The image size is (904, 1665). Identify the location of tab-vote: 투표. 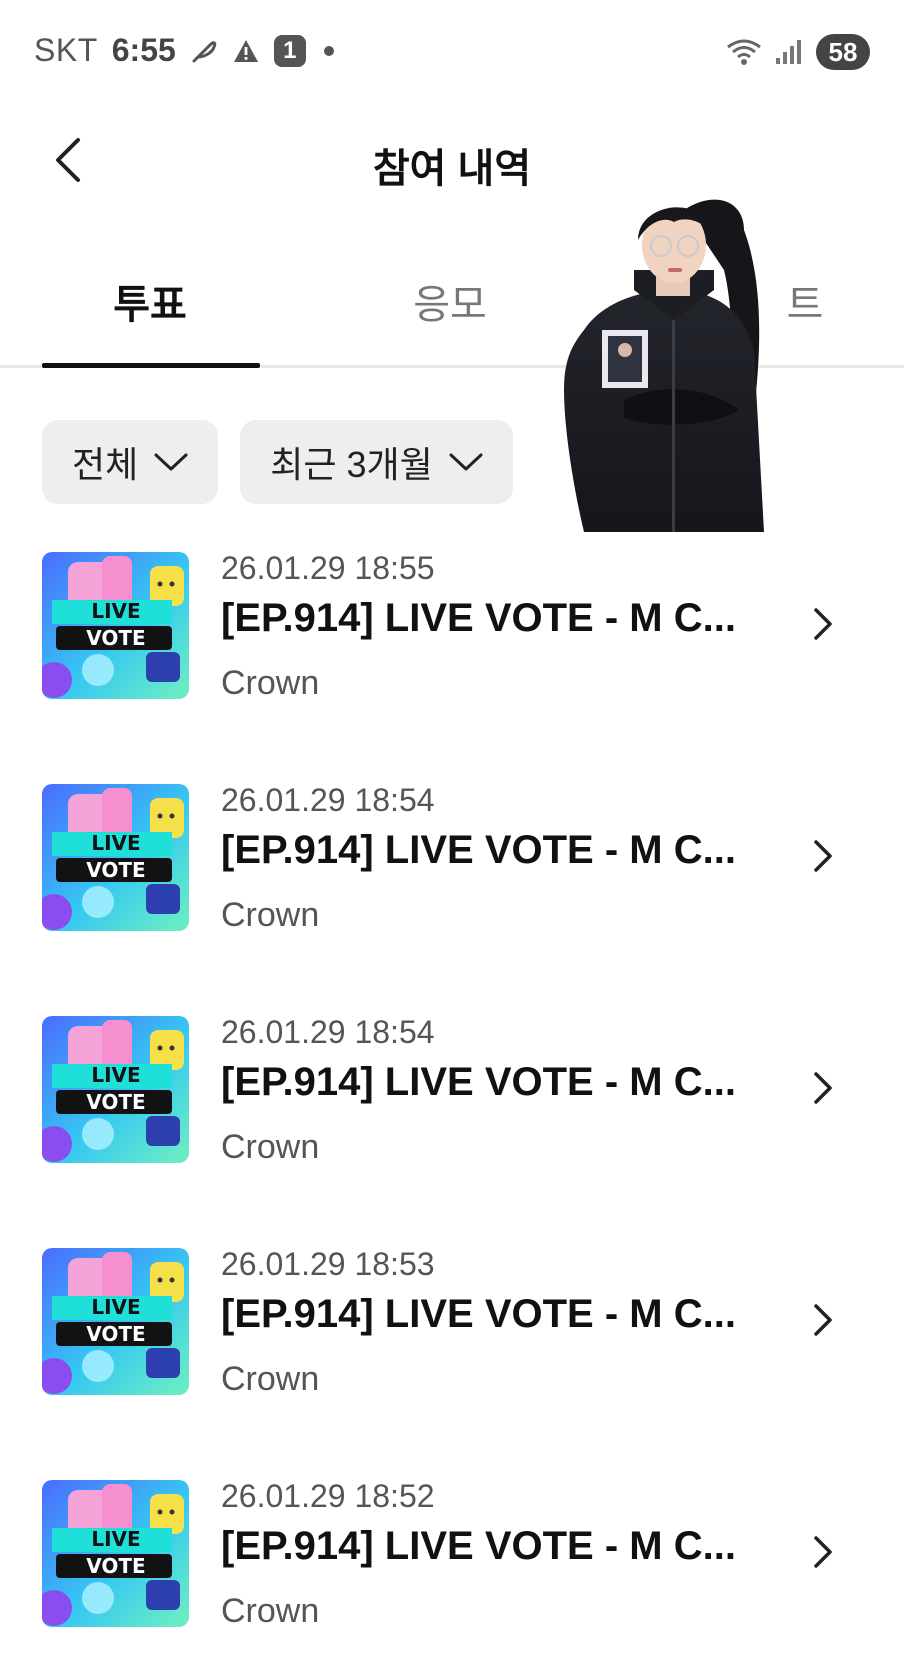
(150, 301).